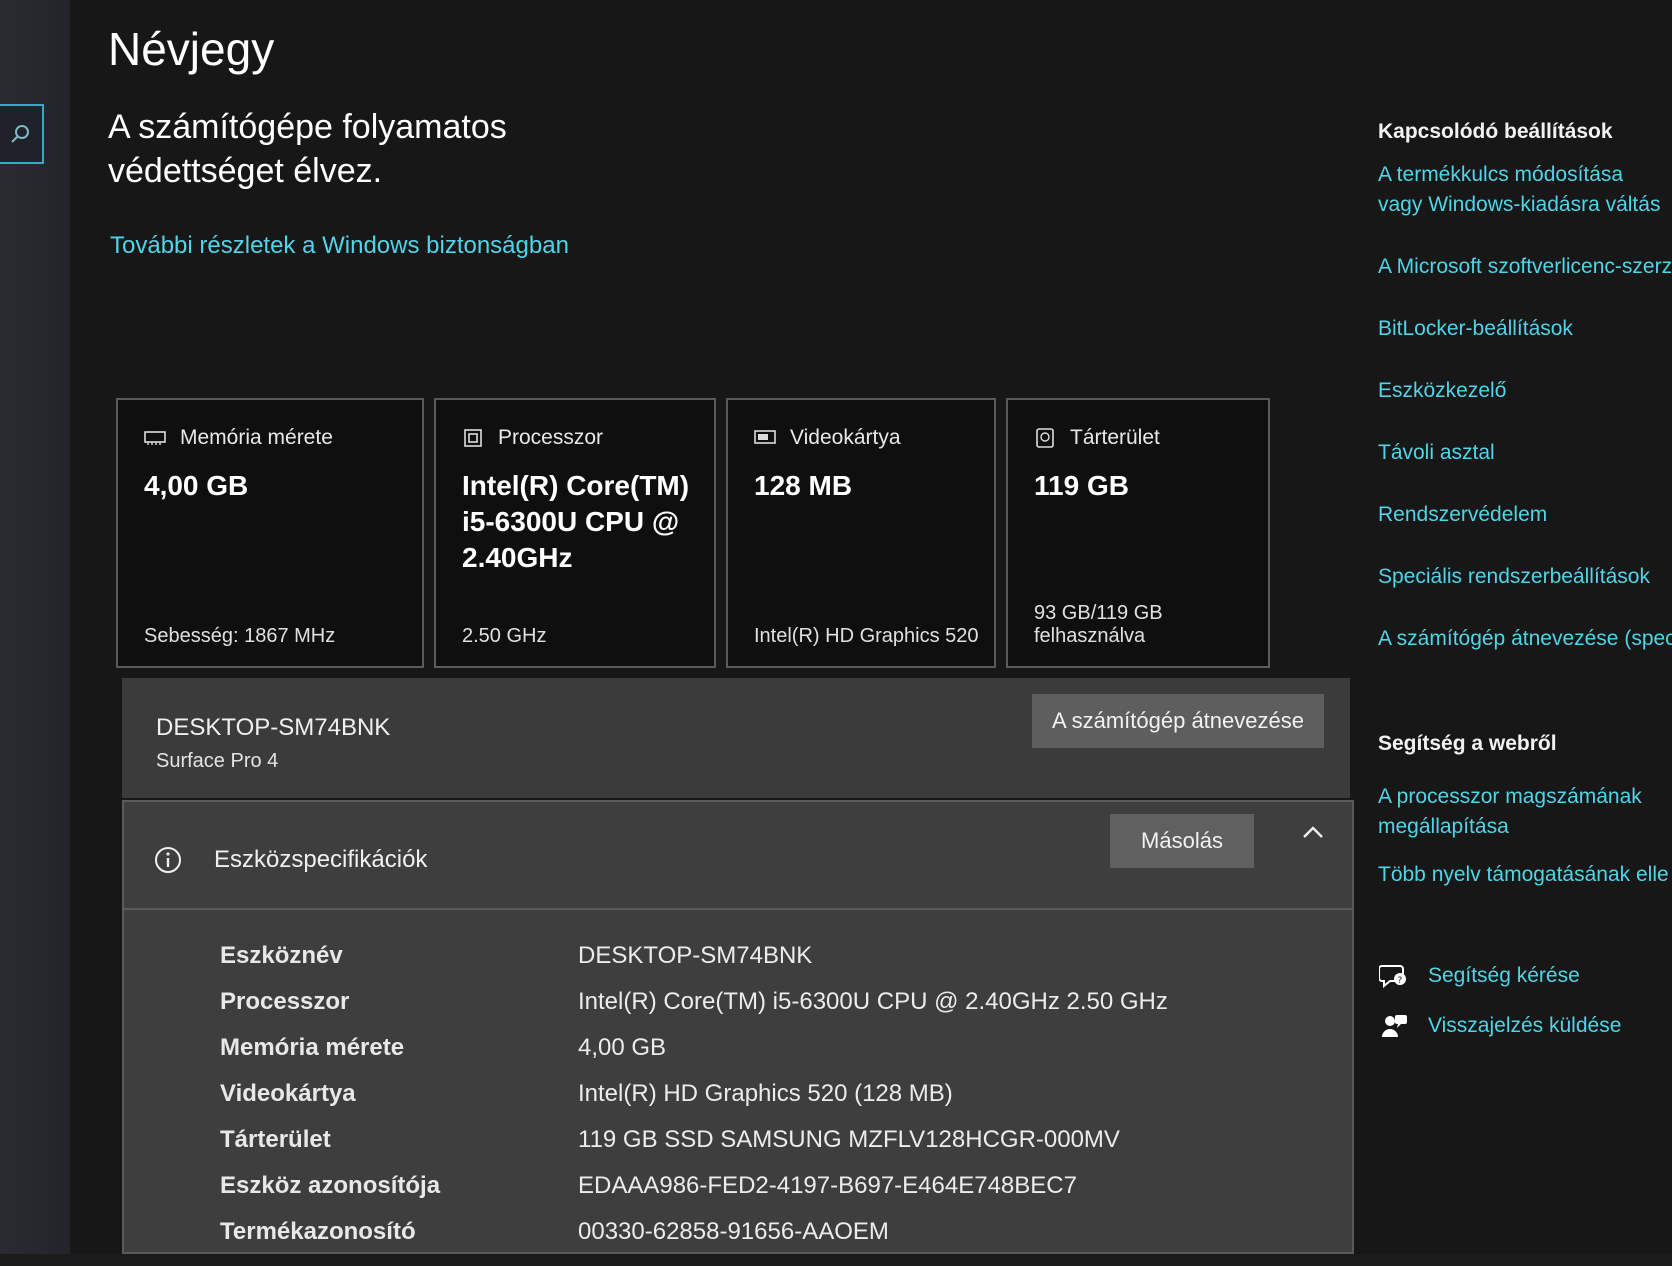  Describe the element at coordinates (281, 955) in the screenshot. I see `spec-label: Eszköznév` at that location.